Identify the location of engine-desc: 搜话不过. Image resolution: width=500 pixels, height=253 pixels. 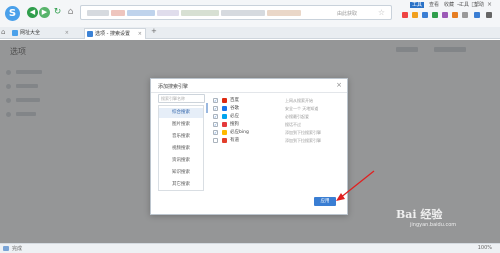
(293, 124).